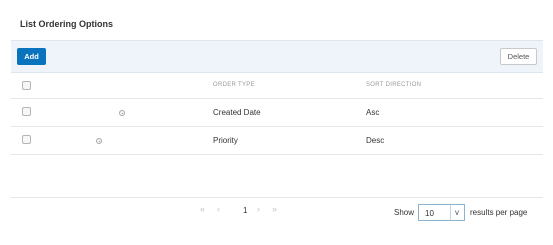 The image size is (553, 245). What do you see at coordinates (499, 212) in the screenshot?
I see `results-per-page-label: results per page` at bounding box center [499, 212].